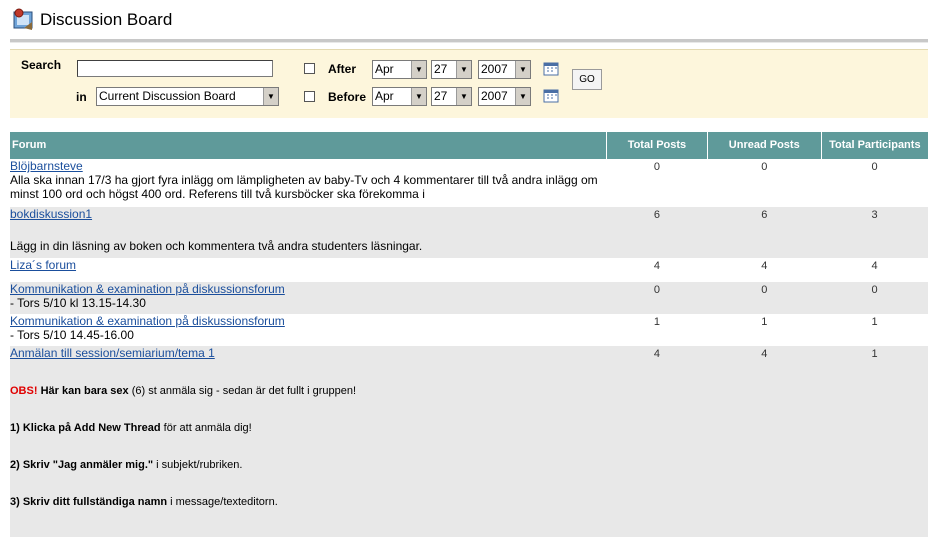 The width and height of the screenshot is (928, 537). I want to click on instruction-bold: 1) Klicka på Add New Thread, so click(85, 428).